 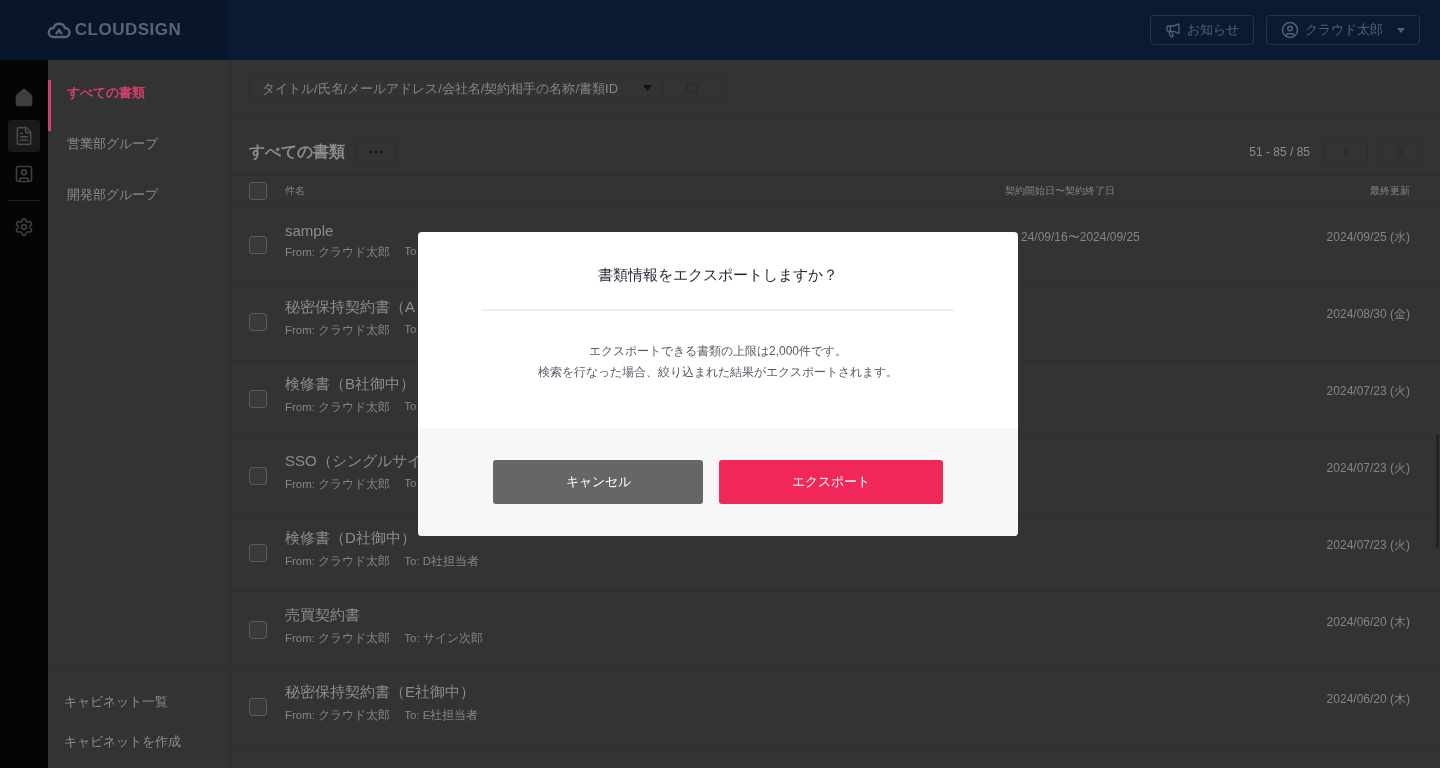 What do you see at coordinates (297, 151) in the screenshot?
I see `list-title: すべての書類` at bounding box center [297, 151].